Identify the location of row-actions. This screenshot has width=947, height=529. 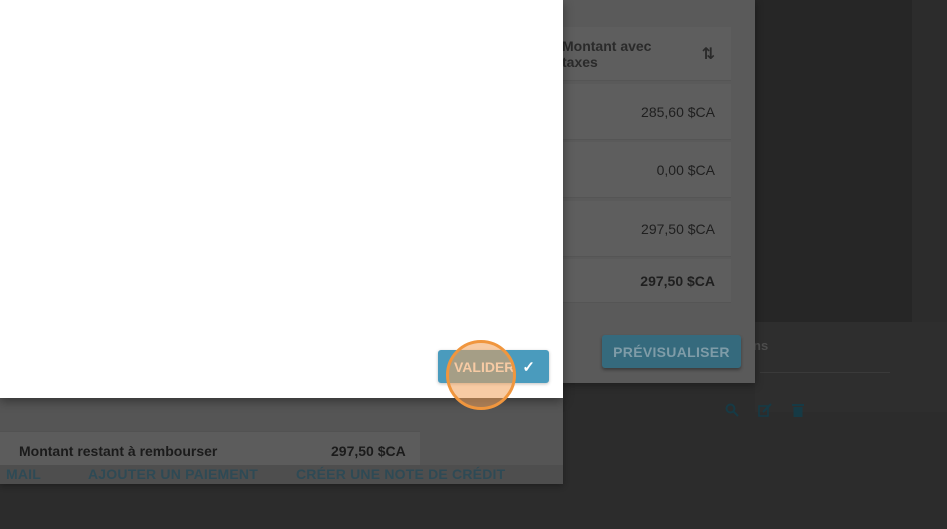
(765, 410).